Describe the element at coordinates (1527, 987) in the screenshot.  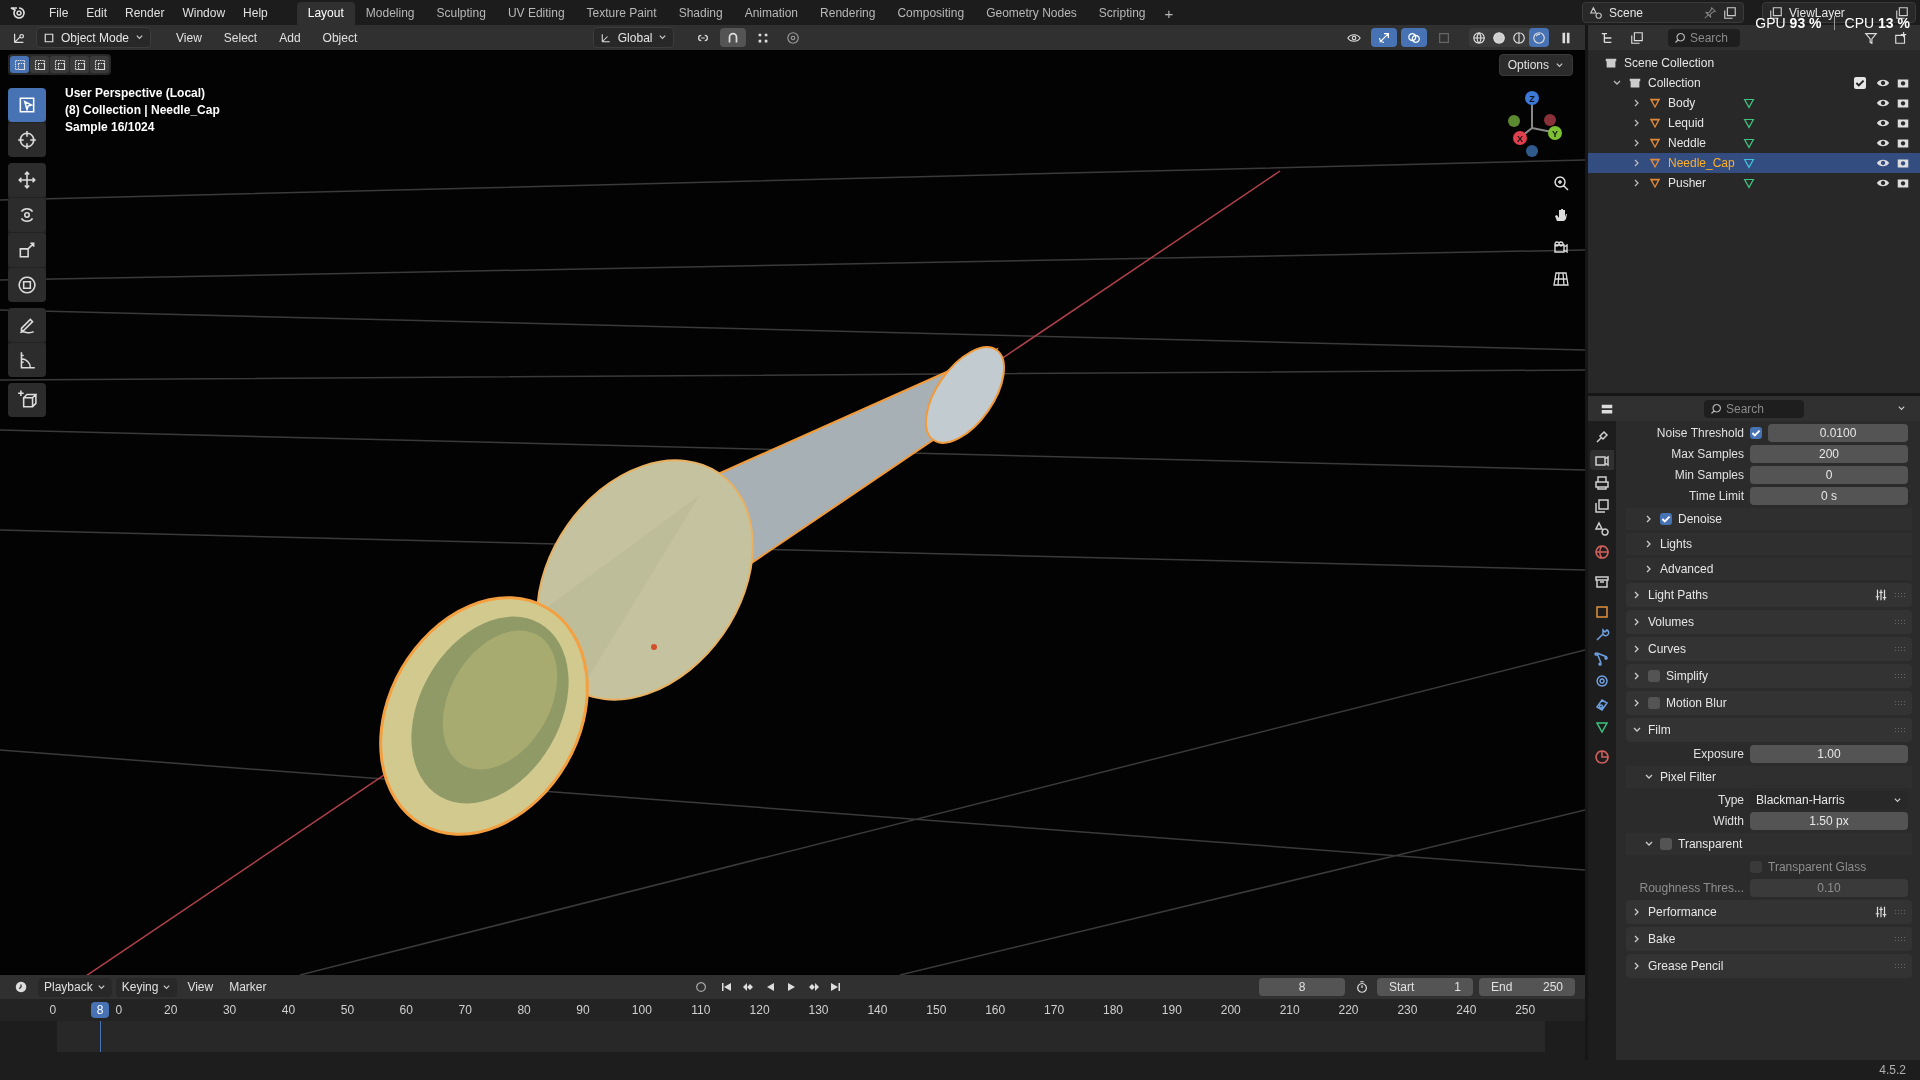
I see `end-frame-field: End 250` at that location.